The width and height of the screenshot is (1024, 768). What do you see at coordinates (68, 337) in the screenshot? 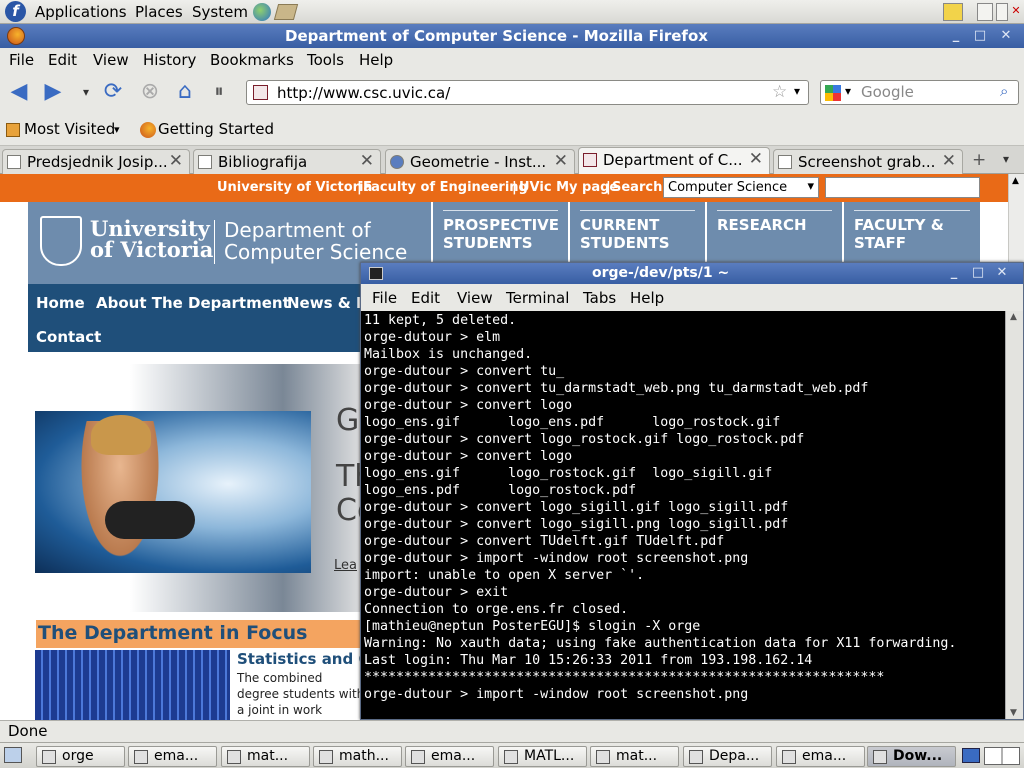
I see `nav-contact: Contact` at bounding box center [68, 337].